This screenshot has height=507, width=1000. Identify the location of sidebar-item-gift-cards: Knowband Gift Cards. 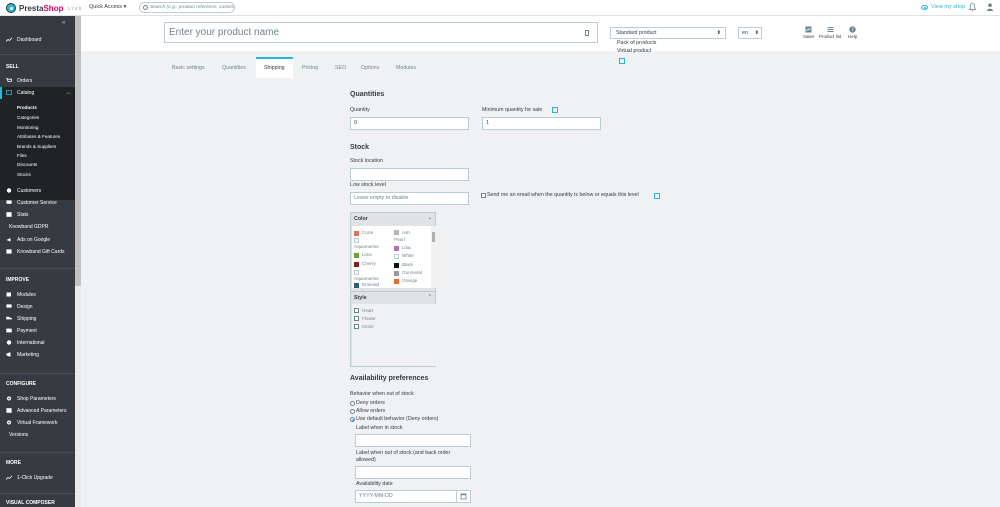
(37, 251).